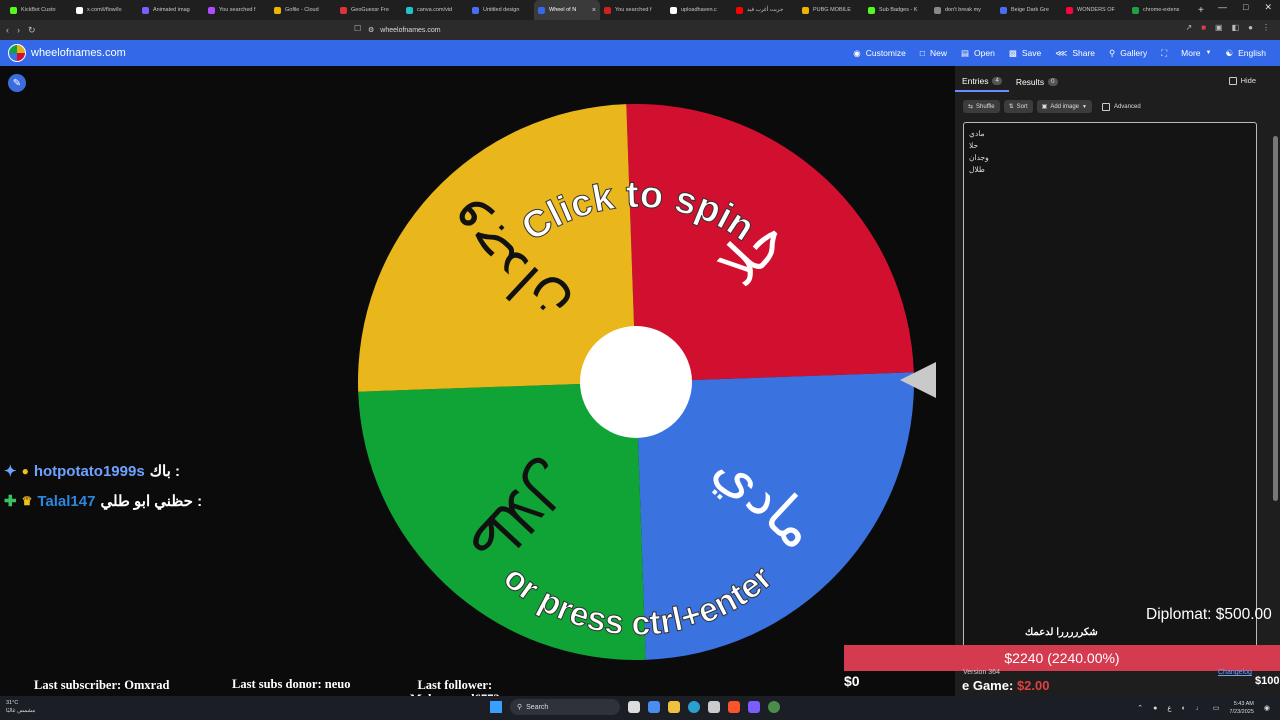 The height and width of the screenshot is (720, 1280). What do you see at coordinates (1184, 708) in the screenshot?
I see `wifi-icon: ◐` at bounding box center [1184, 708].